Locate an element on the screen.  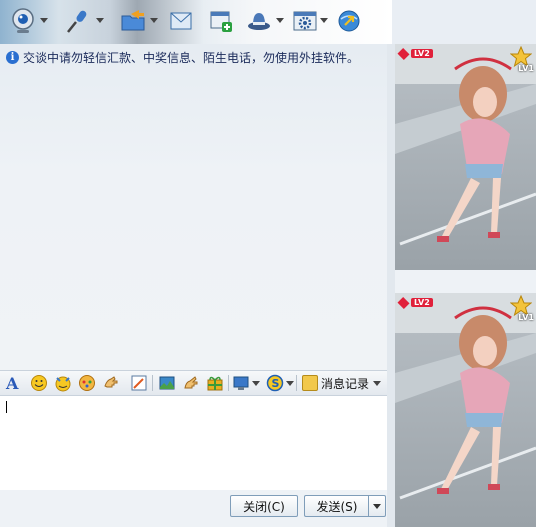
gear-window-icon is located at coordinates (305, 21).